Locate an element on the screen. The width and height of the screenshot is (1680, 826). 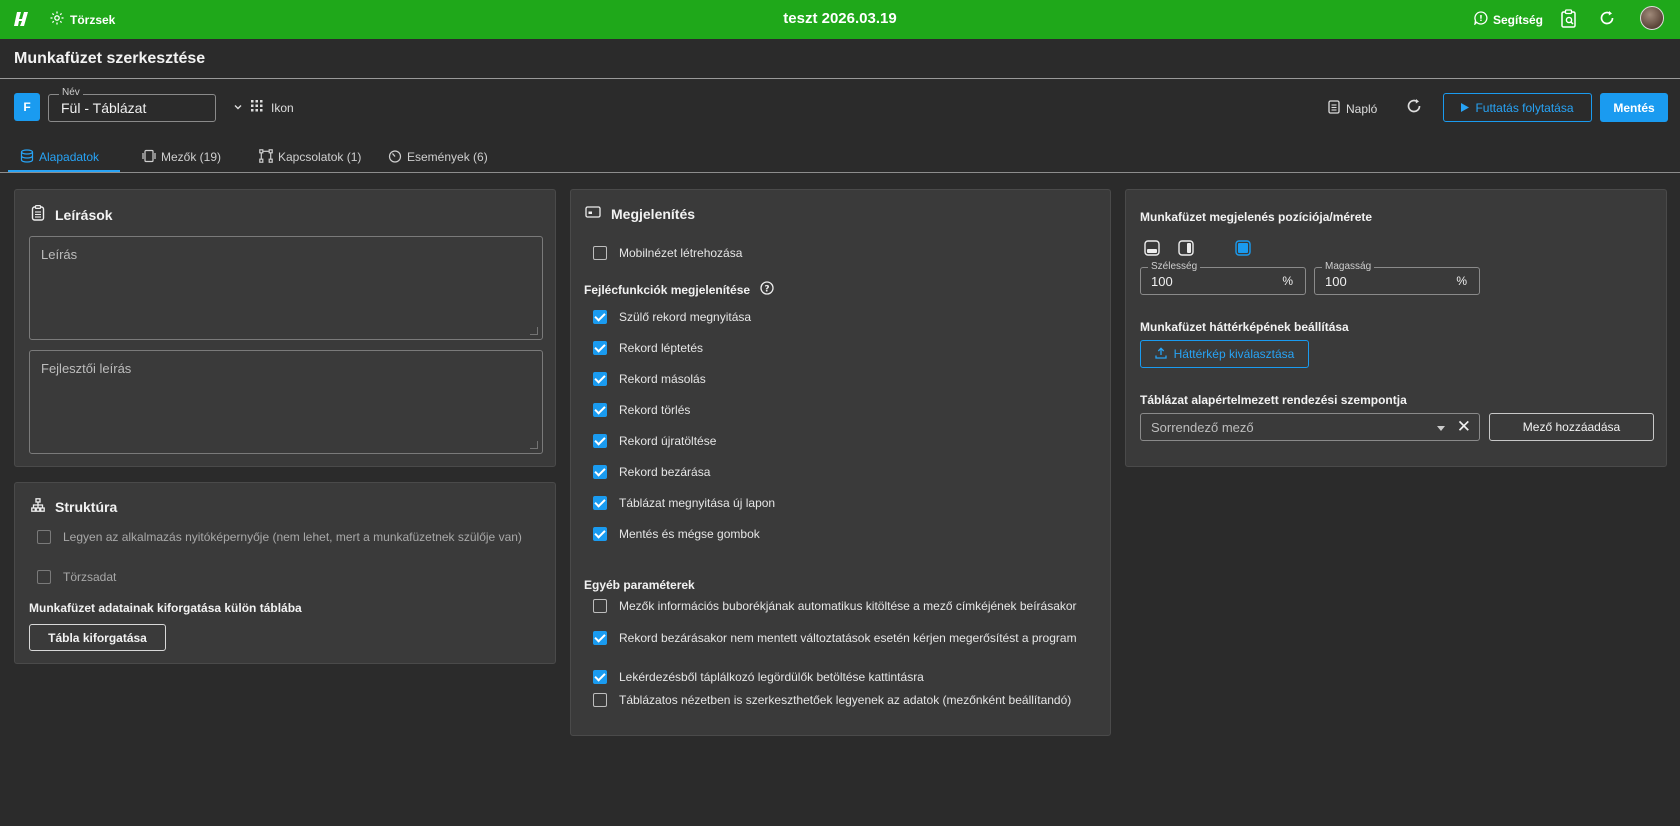
sun-icon is located at coordinates (57, 19).